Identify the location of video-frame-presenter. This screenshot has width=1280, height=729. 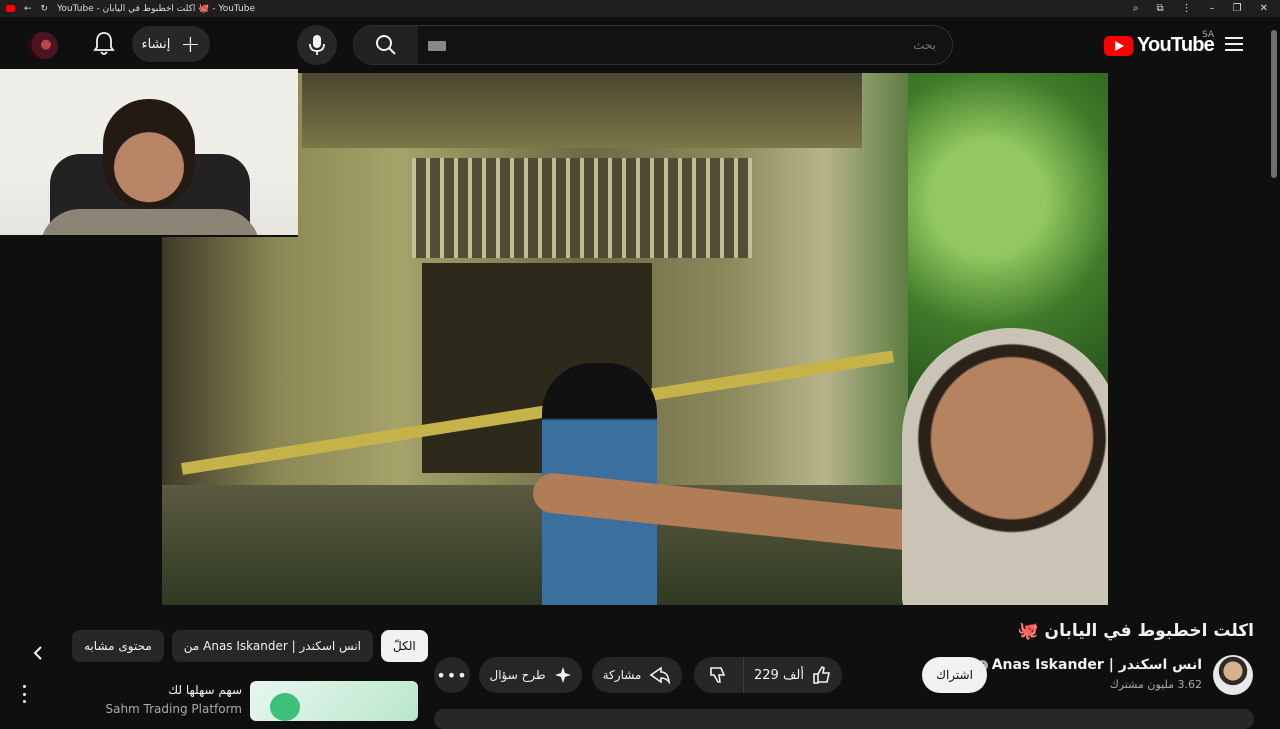
(1005, 466).